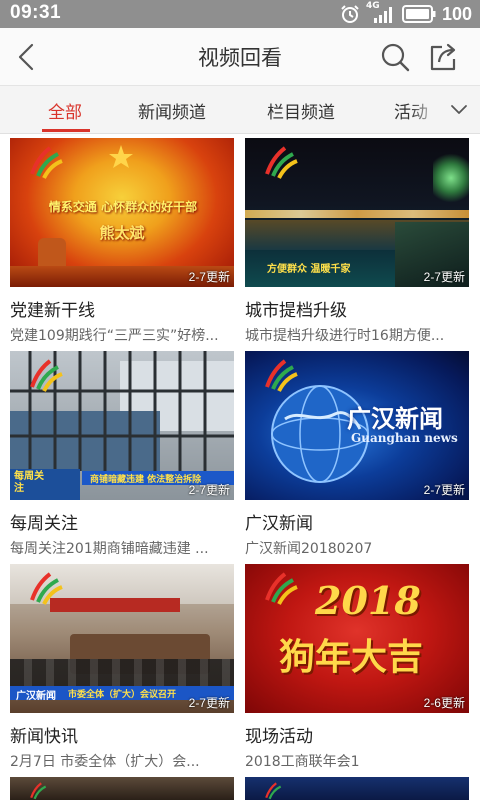  Describe the element at coordinates (451, 178) in the screenshot. I see `tree-lights` at that location.